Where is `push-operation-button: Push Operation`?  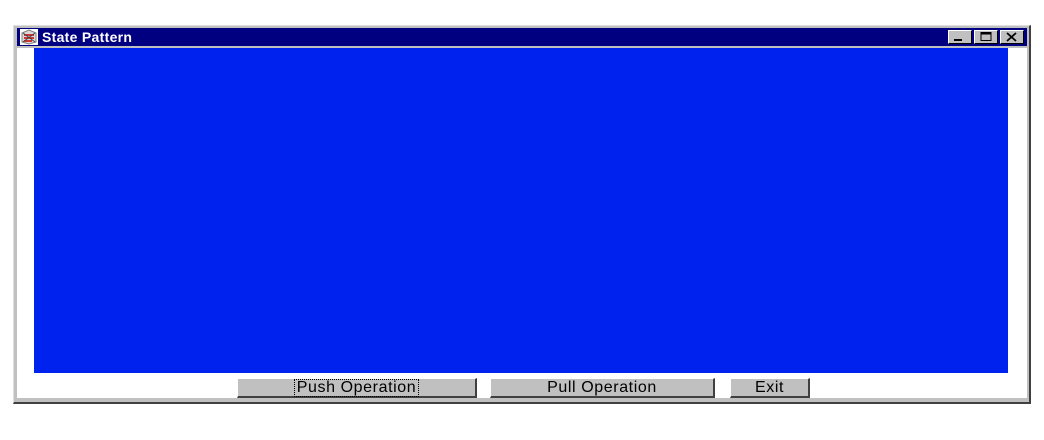
push-operation-button: Push Operation is located at coordinates (357, 388).